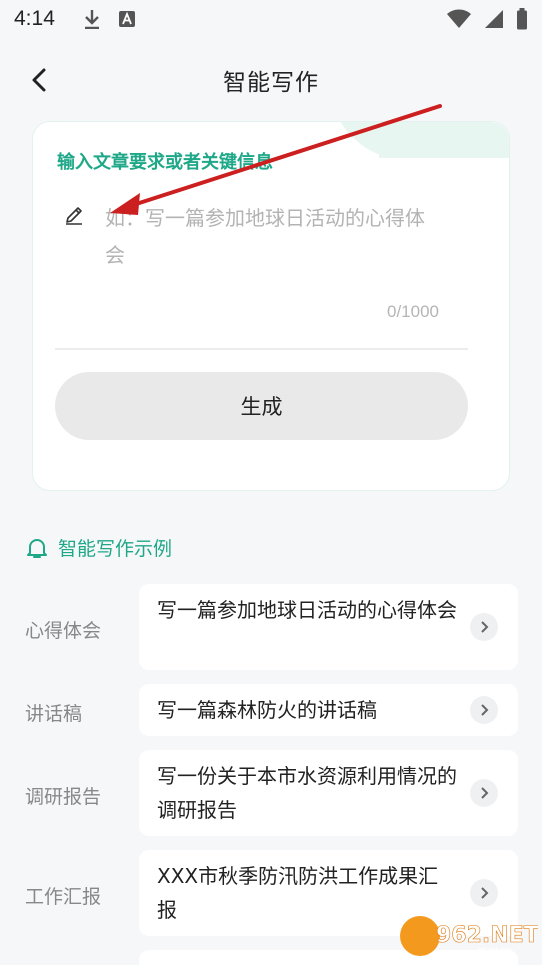  I want to click on example-text: 写一篇参加地球日活动的心得体会, so click(307, 610).